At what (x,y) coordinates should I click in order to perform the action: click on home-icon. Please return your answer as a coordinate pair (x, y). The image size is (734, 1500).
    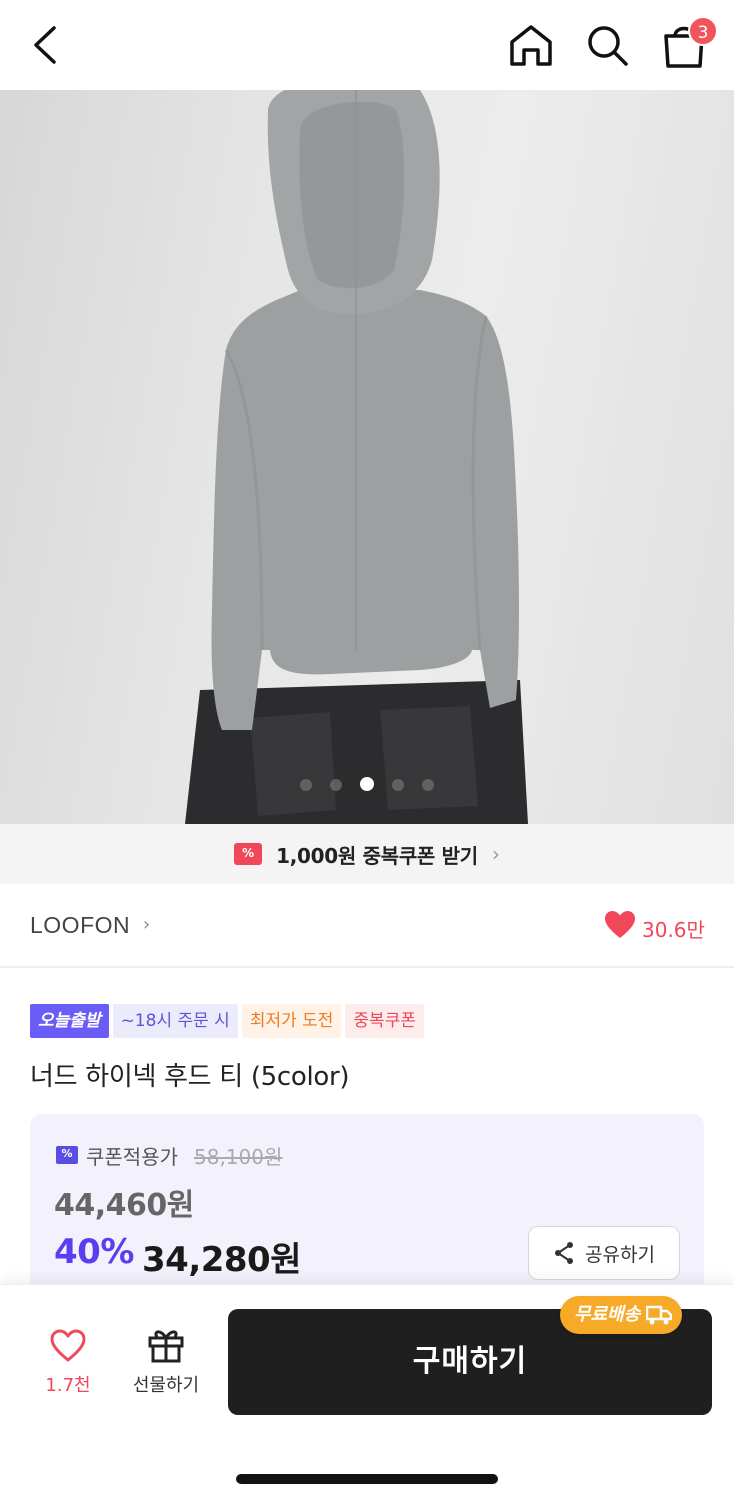
    Looking at the image, I should click on (531, 45).